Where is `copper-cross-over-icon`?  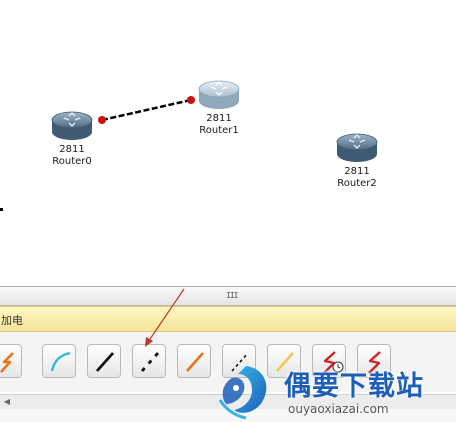
copper-cross-over-icon is located at coordinates (150, 362).